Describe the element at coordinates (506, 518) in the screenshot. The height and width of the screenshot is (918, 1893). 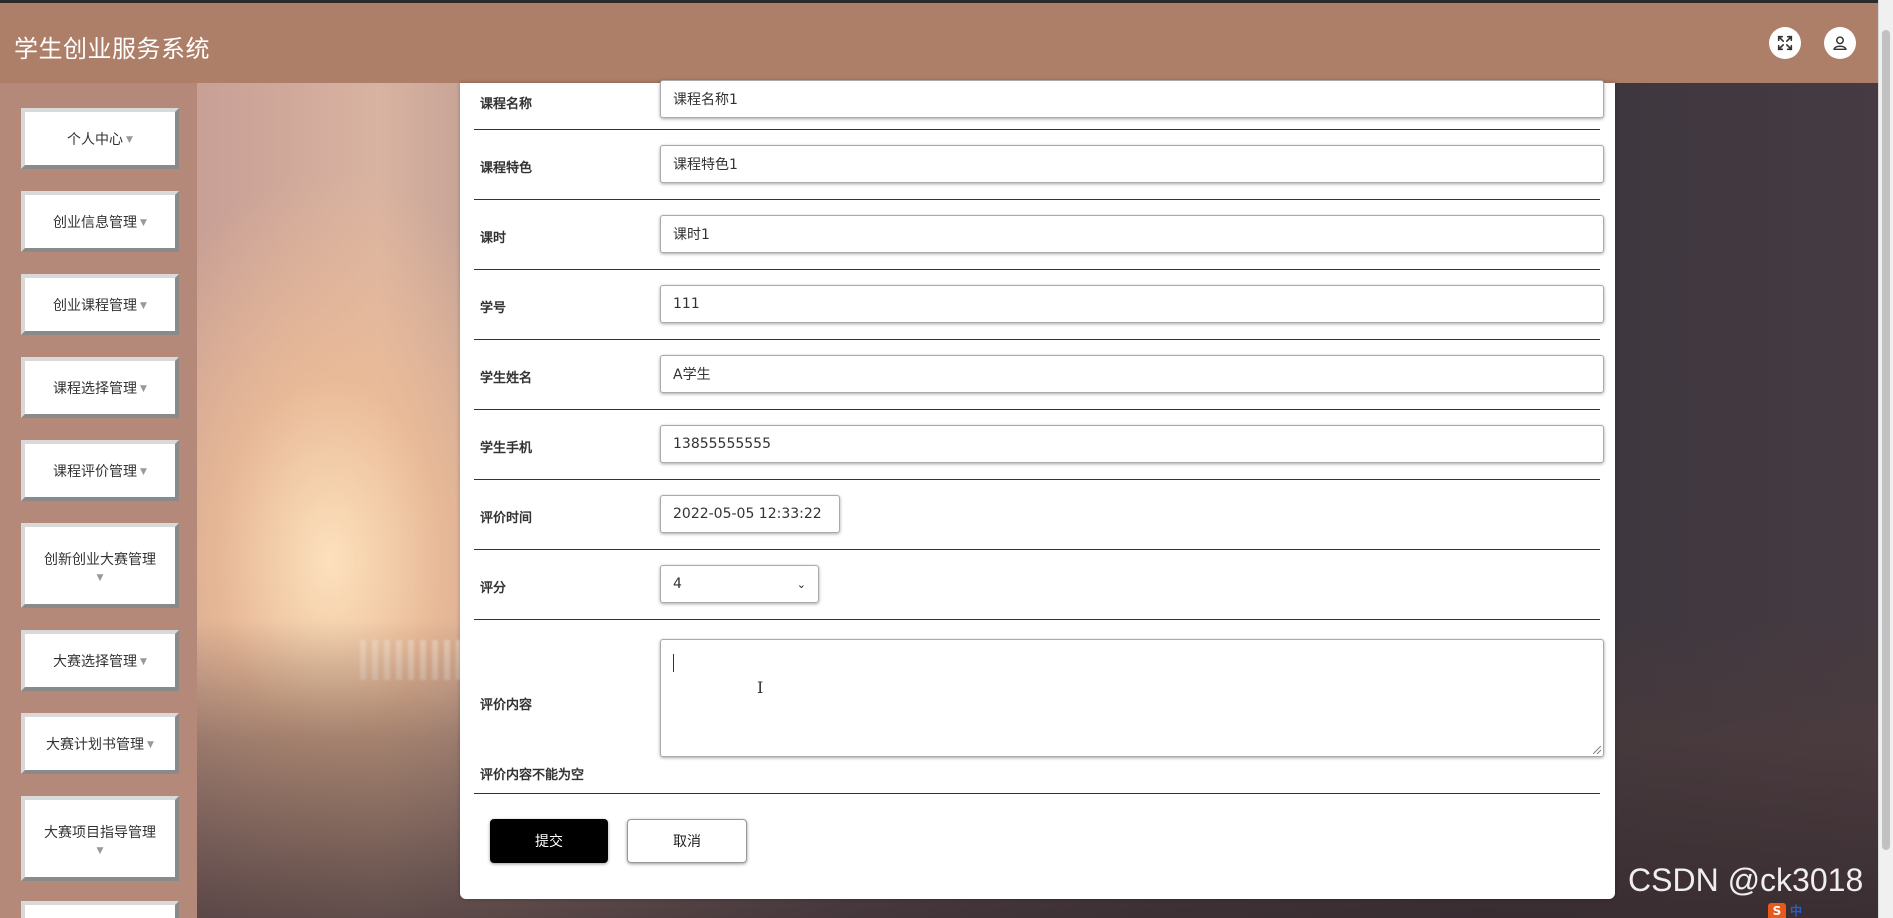
I see `field-label: 评价时间` at that location.